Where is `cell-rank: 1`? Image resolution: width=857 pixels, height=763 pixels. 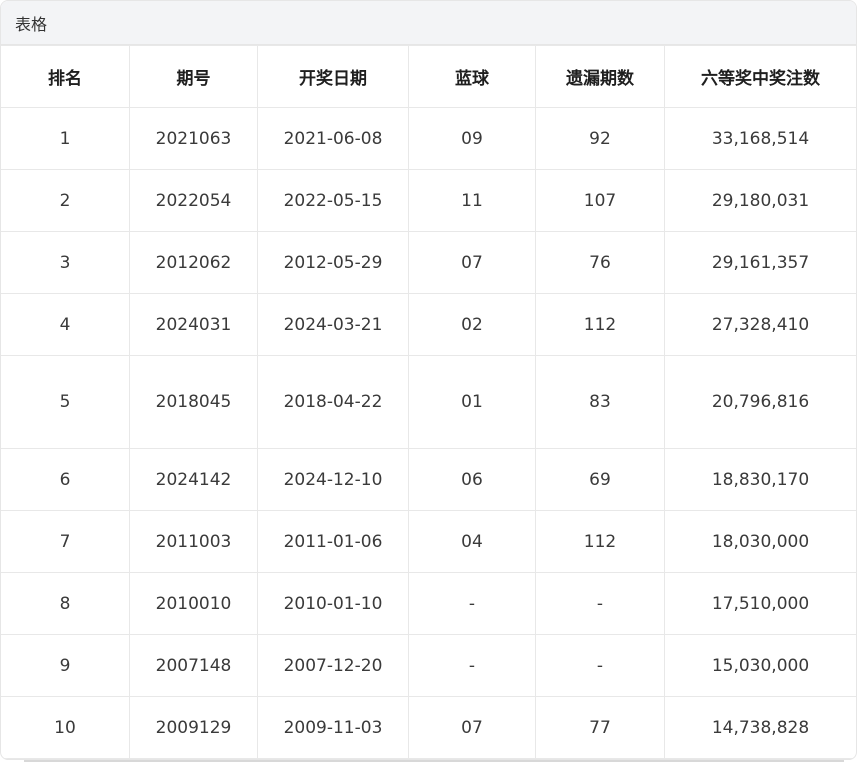 cell-rank: 1 is located at coordinates (65, 138).